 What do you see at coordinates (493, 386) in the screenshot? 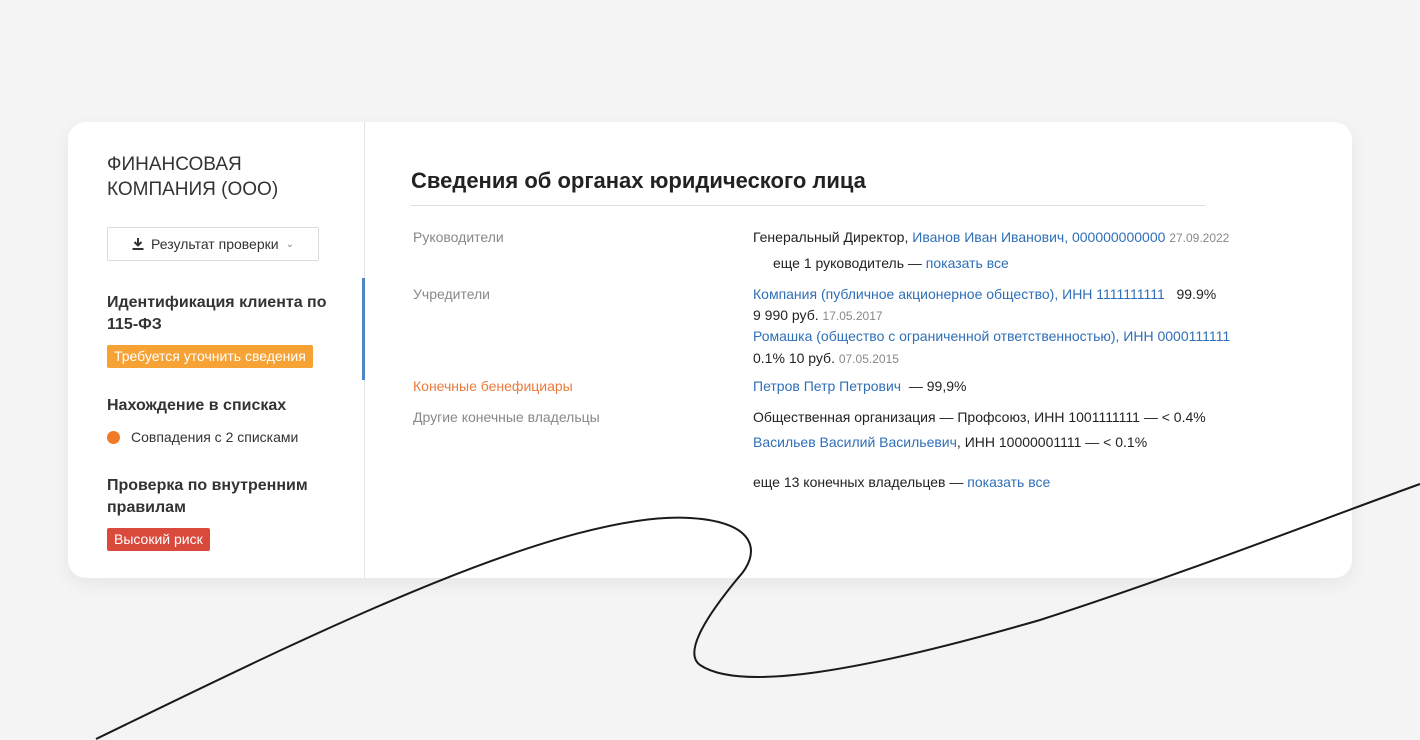
I see `beneficiaries-label: Конечные бенефициары` at bounding box center [493, 386].